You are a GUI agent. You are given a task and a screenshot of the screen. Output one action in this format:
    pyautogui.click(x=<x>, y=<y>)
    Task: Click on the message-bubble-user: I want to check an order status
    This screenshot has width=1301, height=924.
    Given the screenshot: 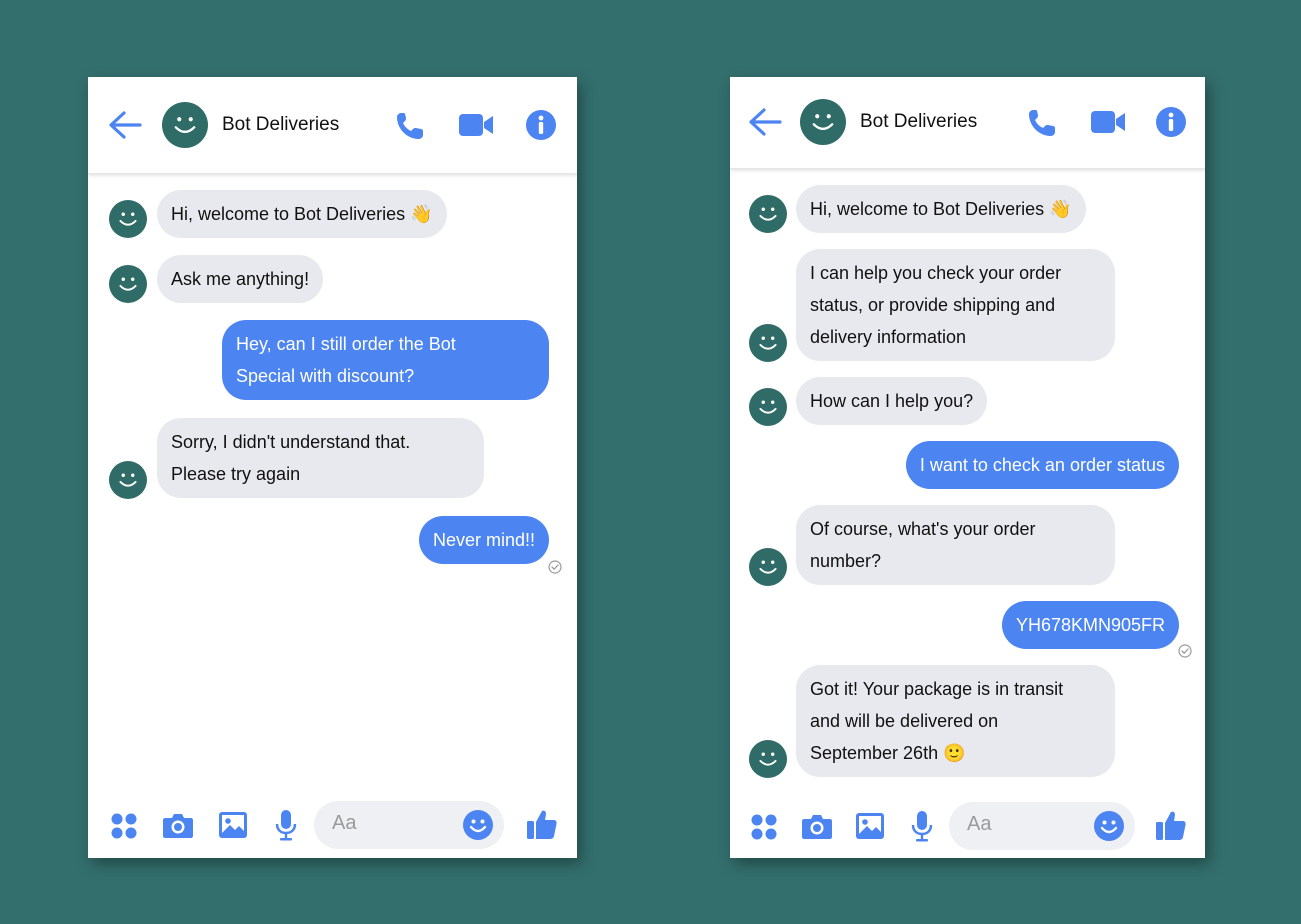 What is the action you would take?
    pyautogui.click(x=1042, y=465)
    